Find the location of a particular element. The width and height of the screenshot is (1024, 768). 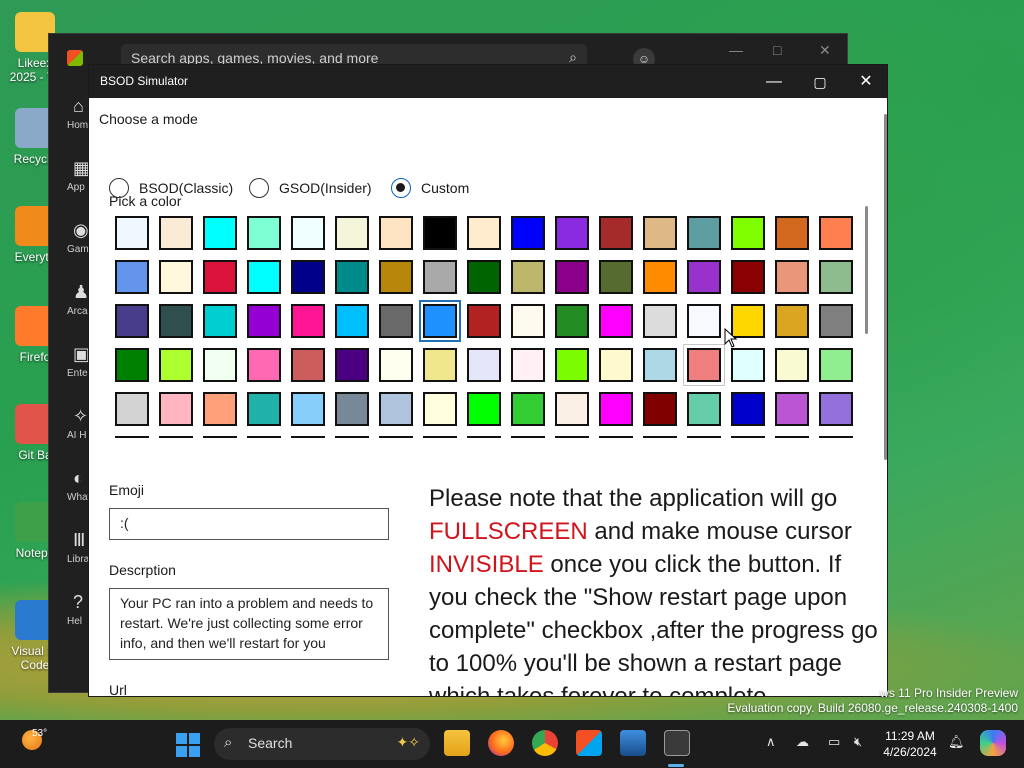

store-nav-item: ? Hel is located at coordinates (69, 617).